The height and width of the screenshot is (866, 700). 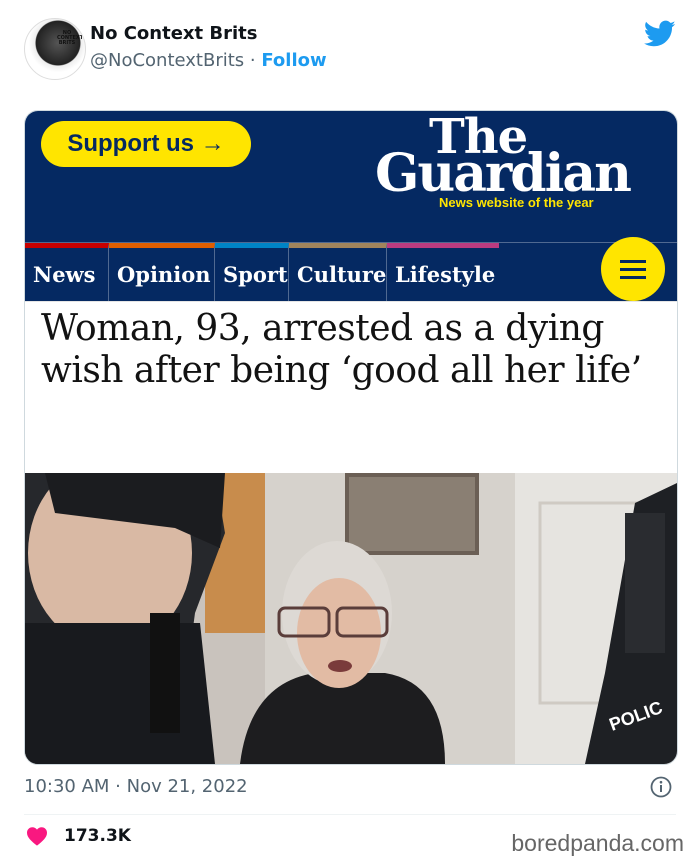 What do you see at coordinates (597, 843) in the screenshot?
I see `watermark: boredpanda.com` at bounding box center [597, 843].